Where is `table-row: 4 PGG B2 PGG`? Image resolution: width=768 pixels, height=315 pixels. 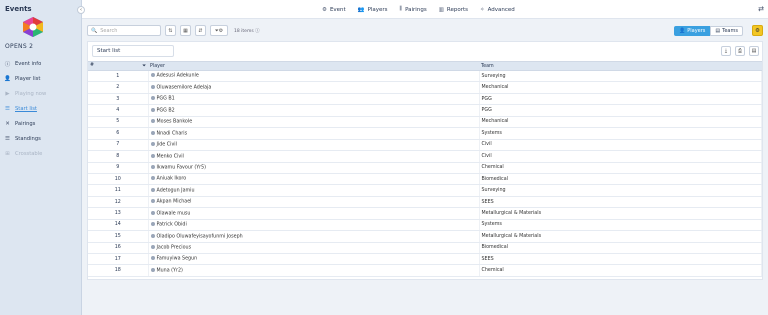
table-row: 4 PGG B2 PGG is located at coordinates (425, 110).